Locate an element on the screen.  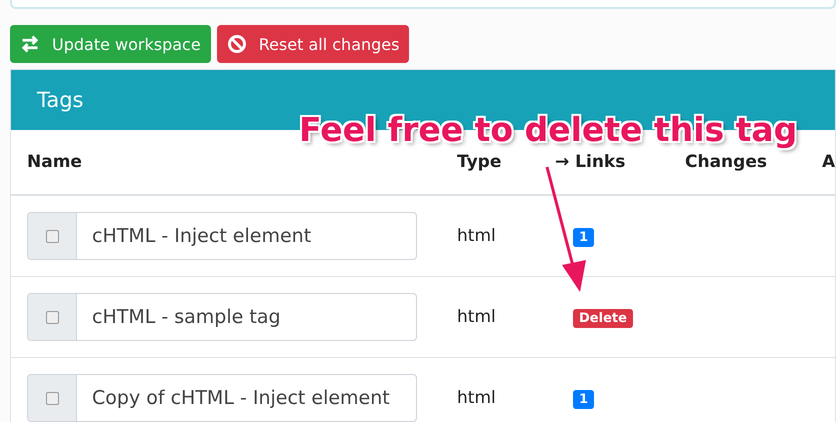
name-field: Copy of cHTML - Inject element is located at coordinates (222, 398).